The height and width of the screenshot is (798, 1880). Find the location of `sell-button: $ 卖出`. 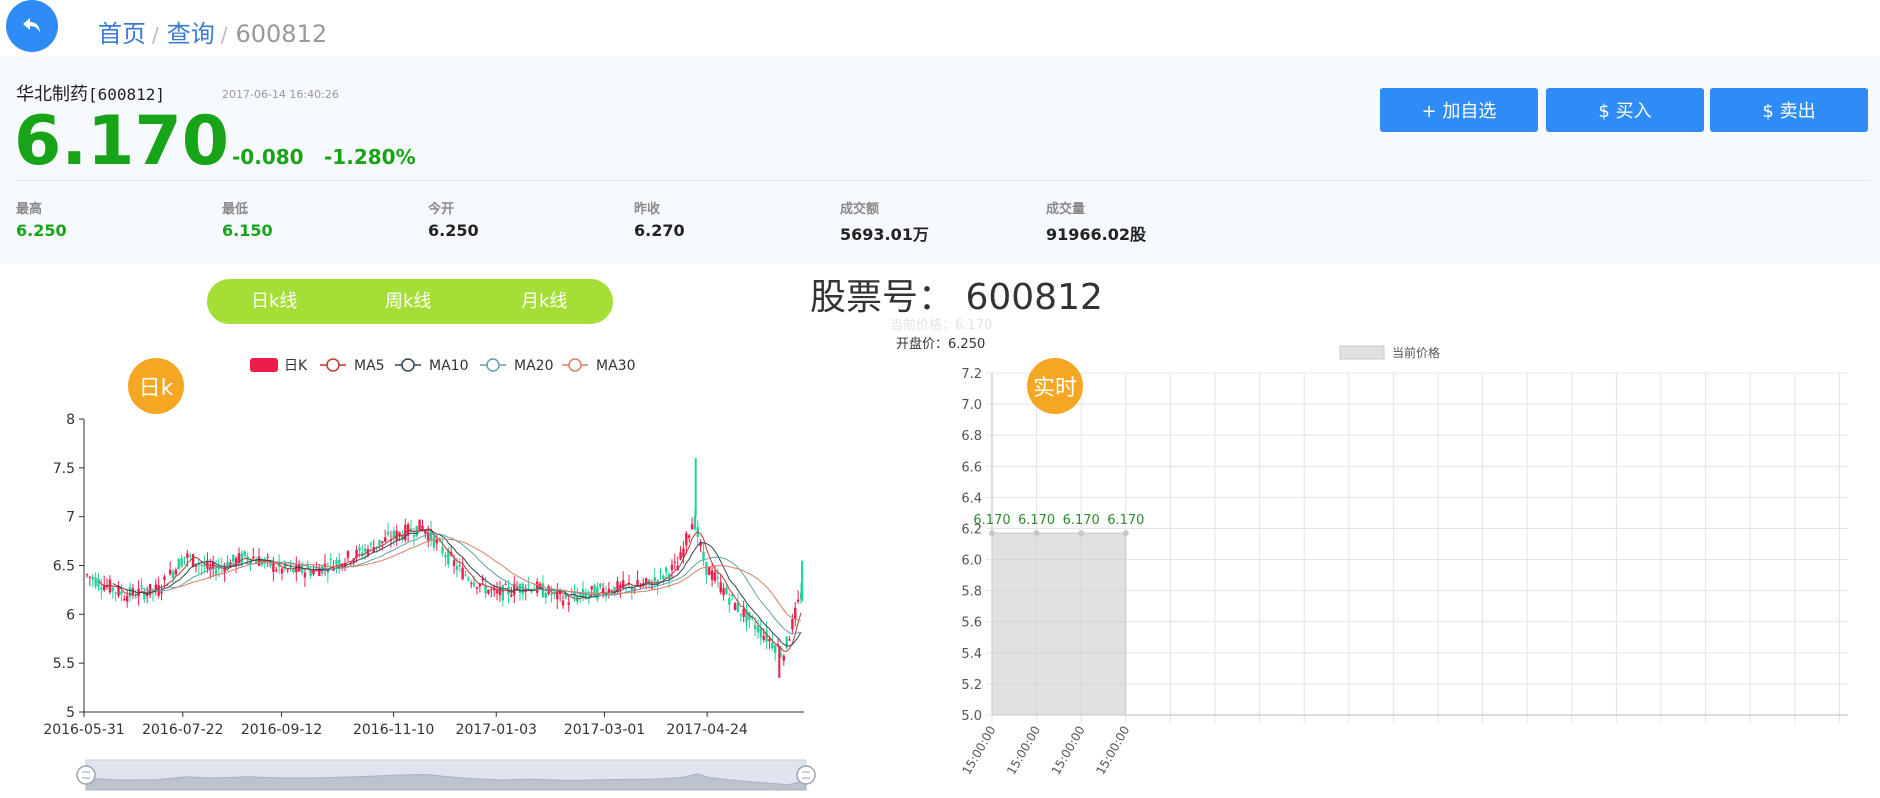

sell-button: $ 卖出 is located at coordinates (1789, 110).